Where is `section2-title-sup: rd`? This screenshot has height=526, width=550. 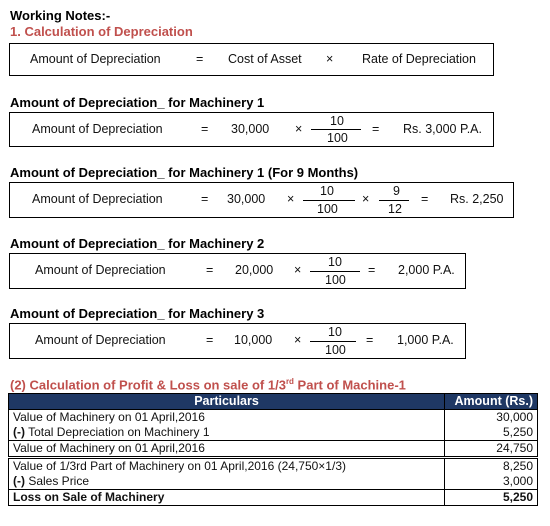
section2-title-sup: rd is located at coordinates (289, 381).